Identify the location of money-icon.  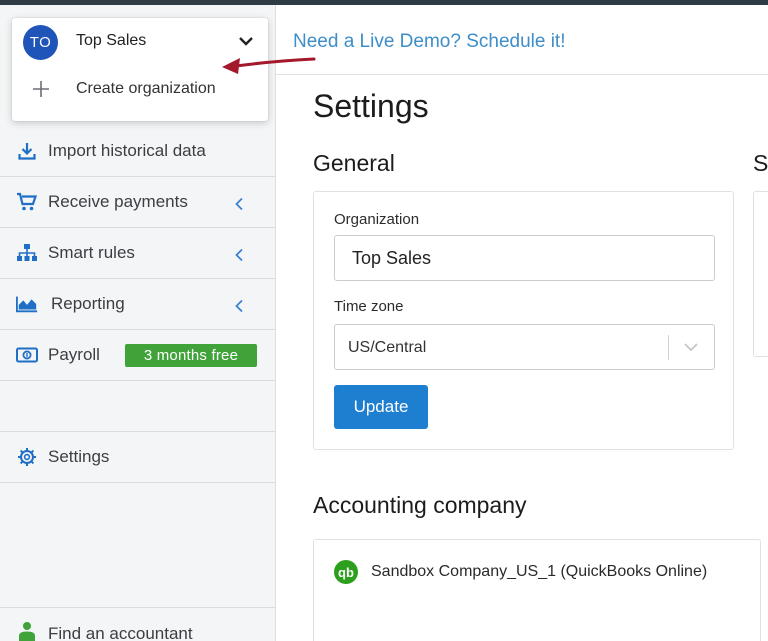
(27, 355).